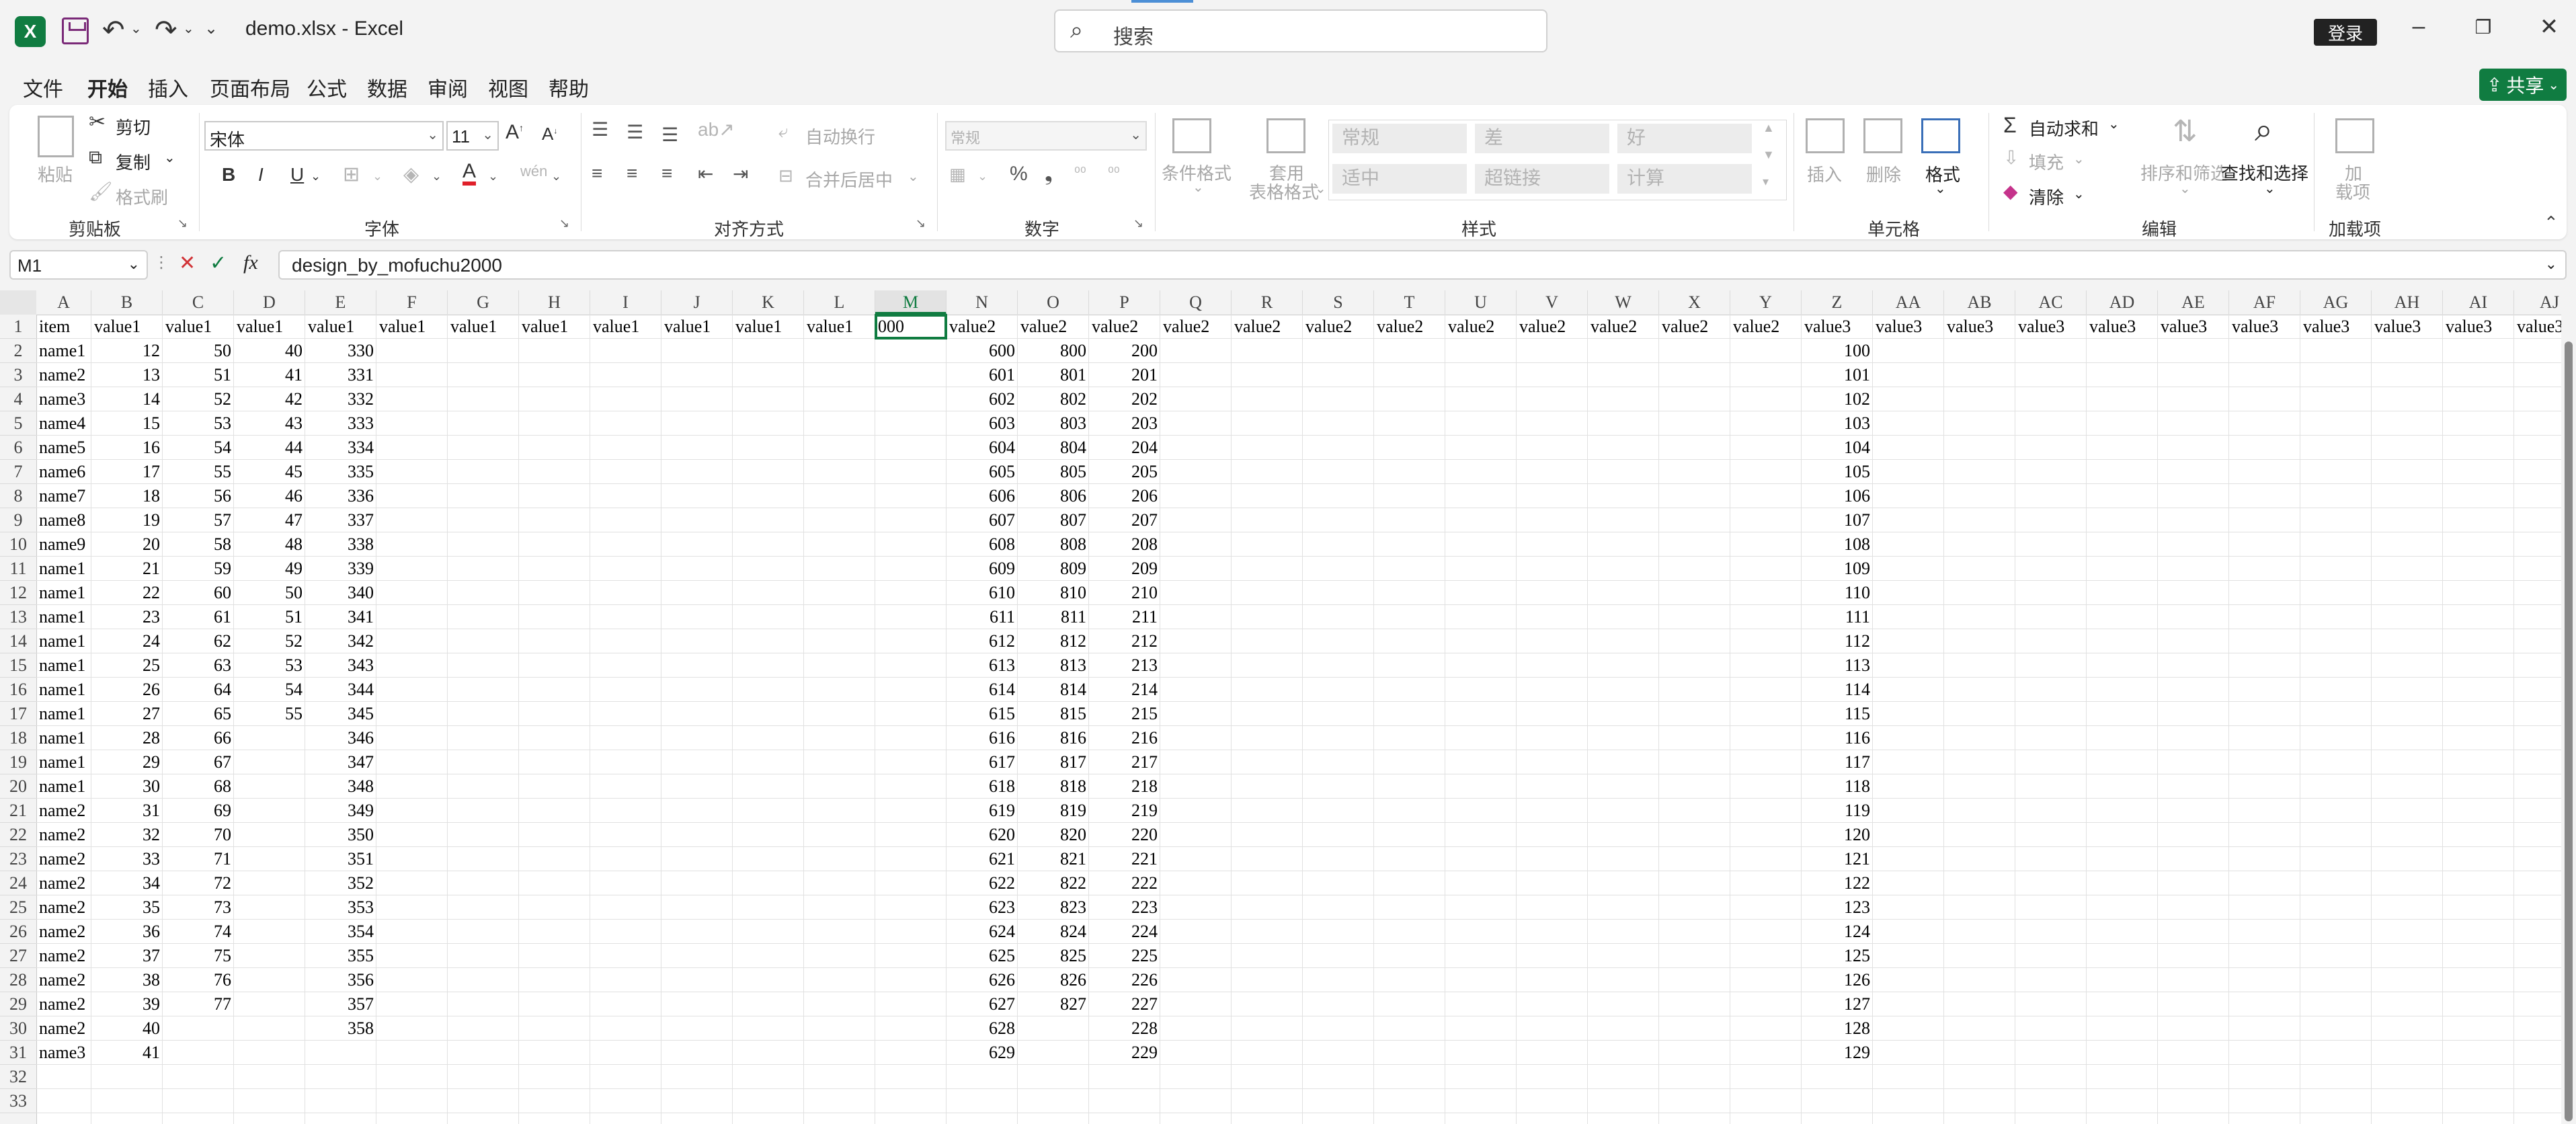 The image size is (2576, 1124). What do you see at coordinates (1409, 303) in the screenshot?
I see `column-header-t: T` at bounding box center [1409, 303].